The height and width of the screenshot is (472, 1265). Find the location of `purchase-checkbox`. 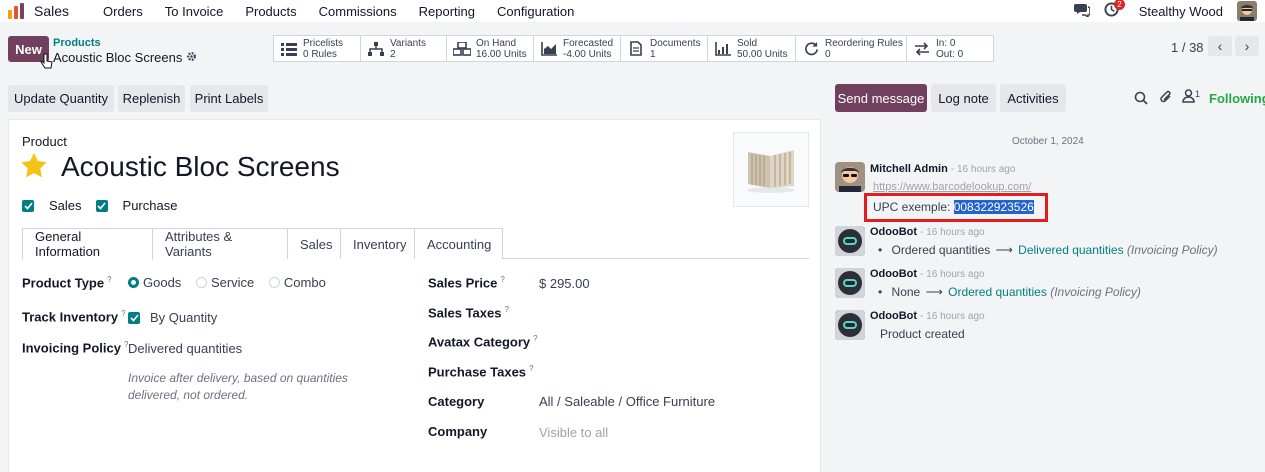

purchase-checkbox is located at coordinates (101, 205).